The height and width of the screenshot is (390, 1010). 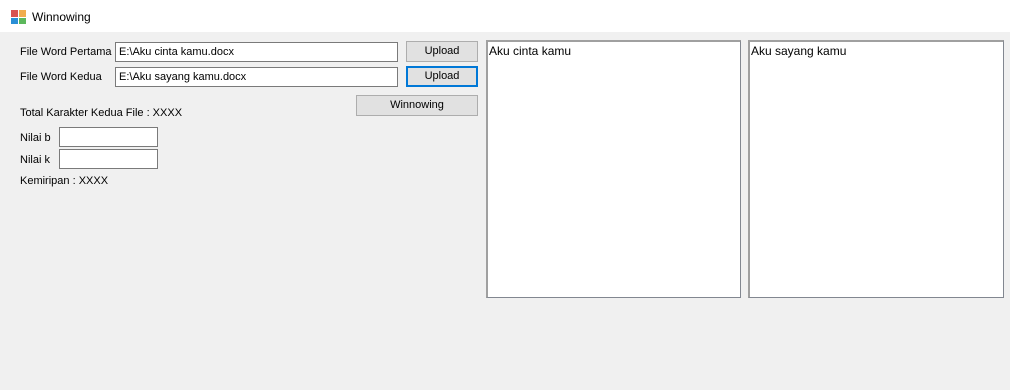 I want to click on nilai-k-input, so click(x=108, y=159).